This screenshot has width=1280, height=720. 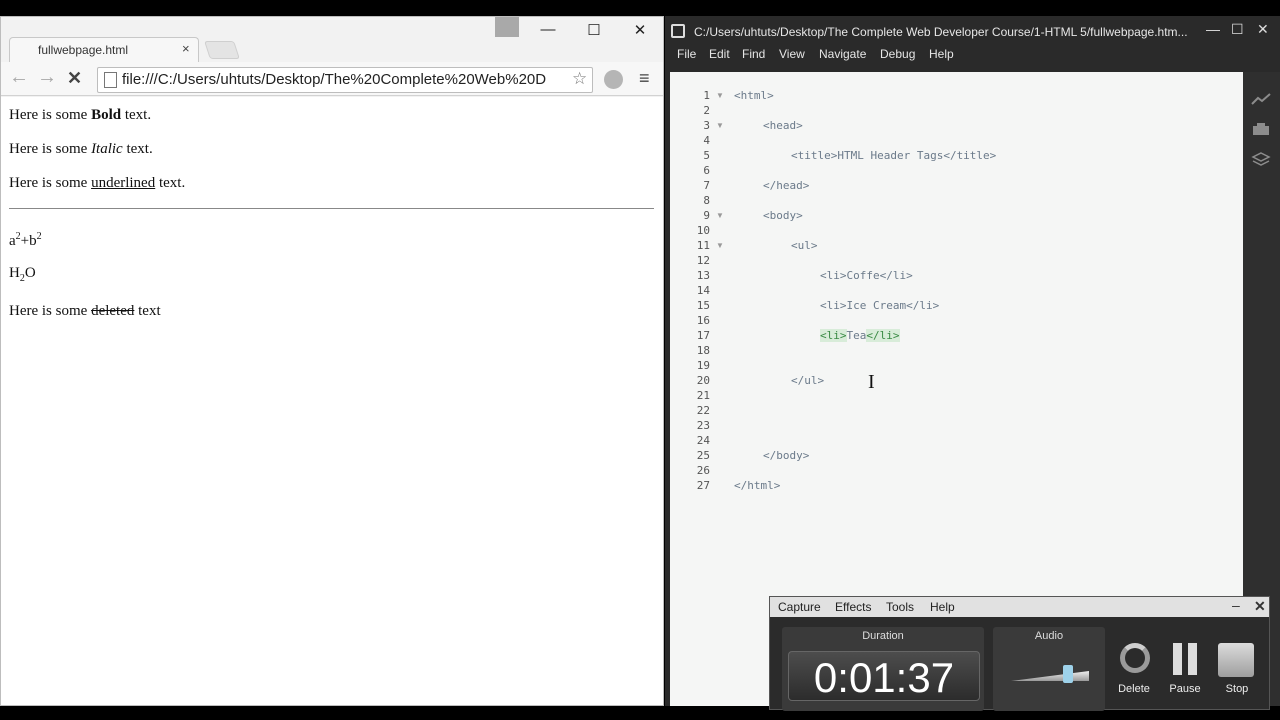 I want to click on layers-icon, so click(x=1261, y=159).